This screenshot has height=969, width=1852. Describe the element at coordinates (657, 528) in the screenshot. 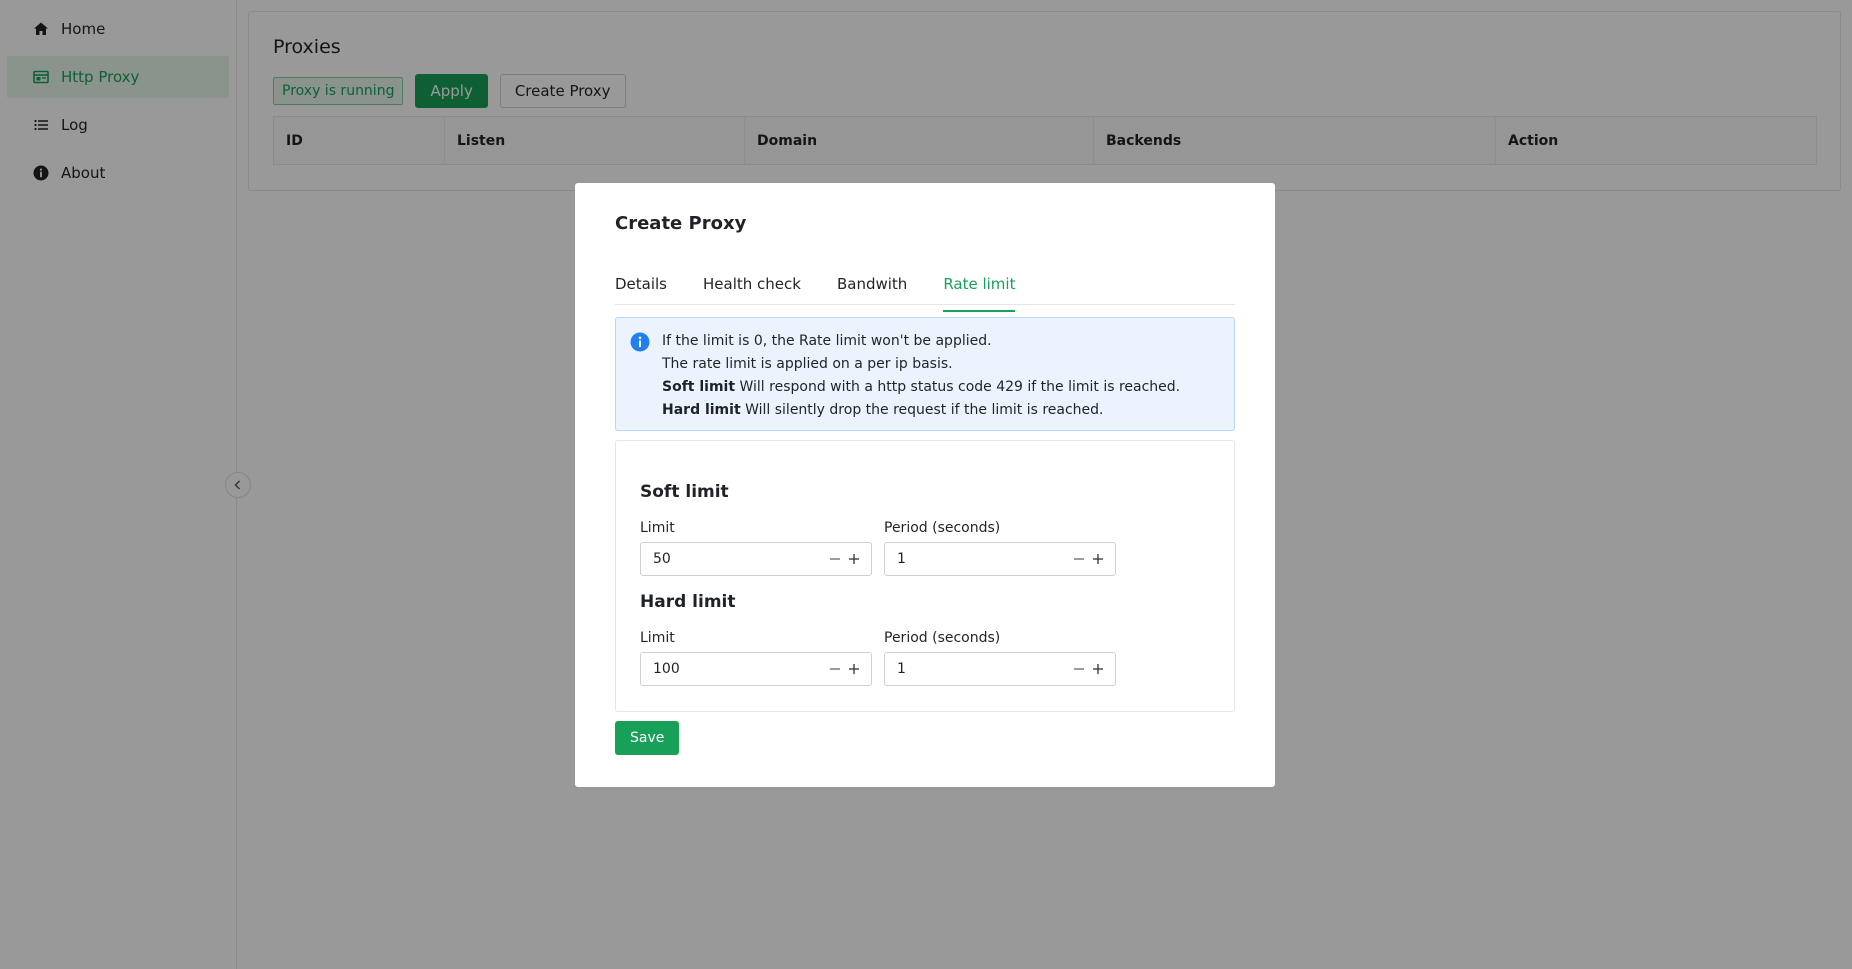

I see `soft-limit-label: Limit` at that location.